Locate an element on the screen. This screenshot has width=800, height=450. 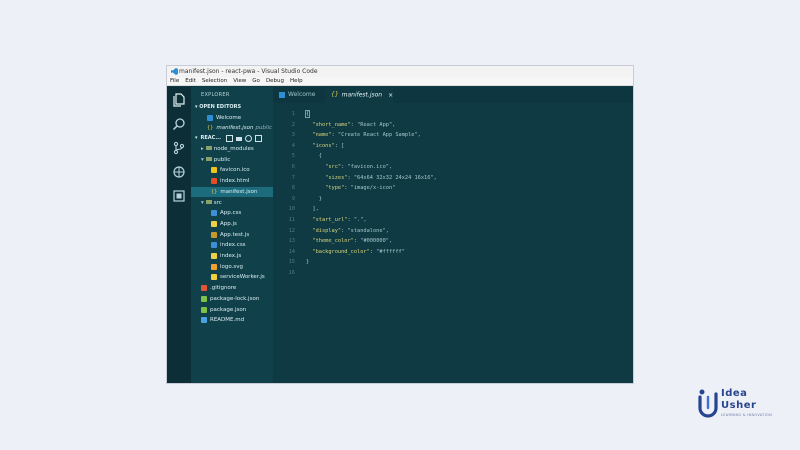
file-tree-item: index.html is located at coordinates (232, 181).